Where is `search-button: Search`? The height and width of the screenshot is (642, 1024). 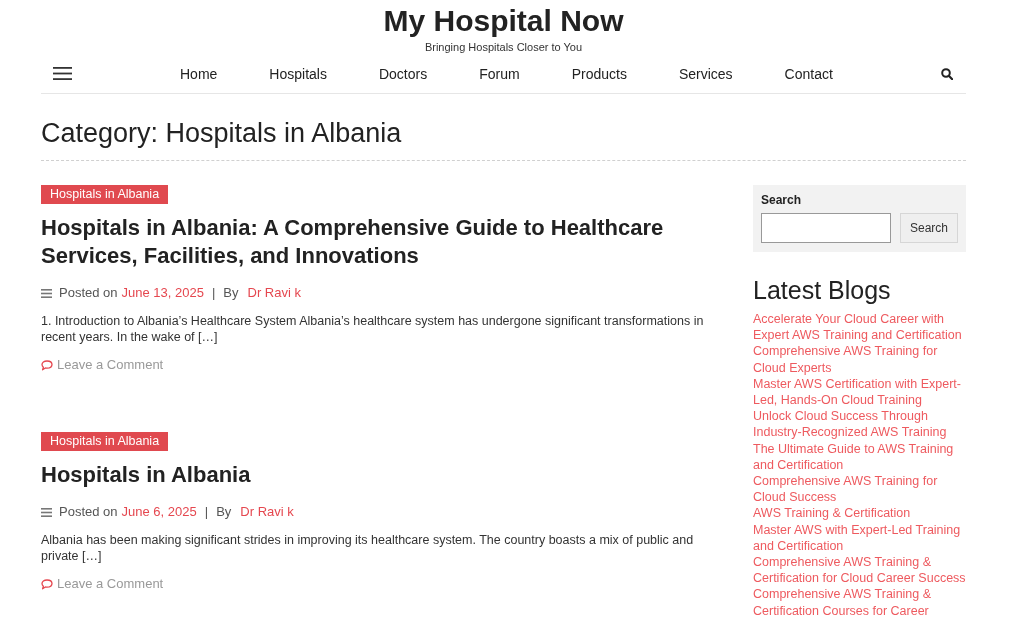
search-button: Search is located at coordinates (929, 228).